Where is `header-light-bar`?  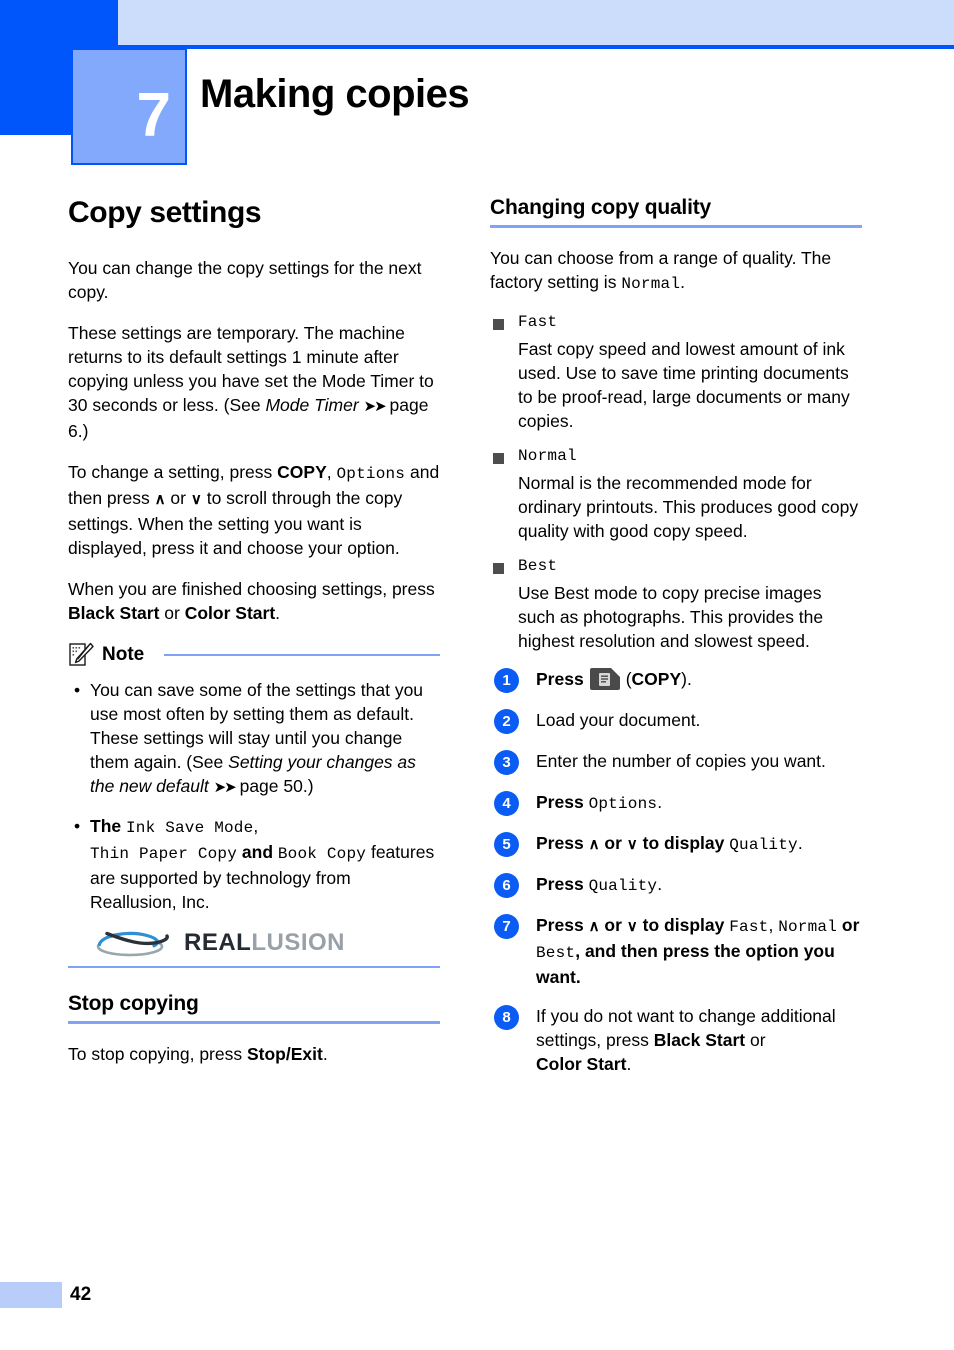 header-light-bar is located at coordinates (536, 22).